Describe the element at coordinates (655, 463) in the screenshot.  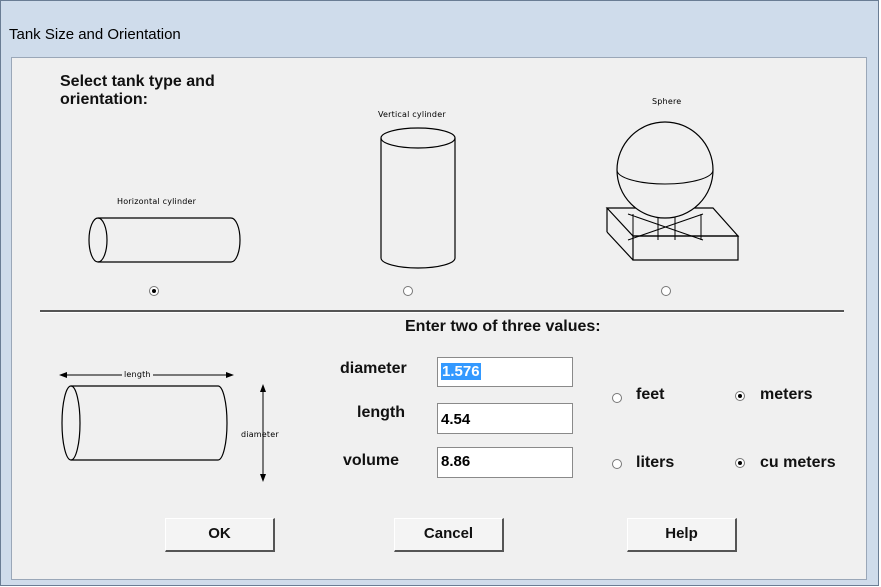
I see `liters-label: liters` at that location.